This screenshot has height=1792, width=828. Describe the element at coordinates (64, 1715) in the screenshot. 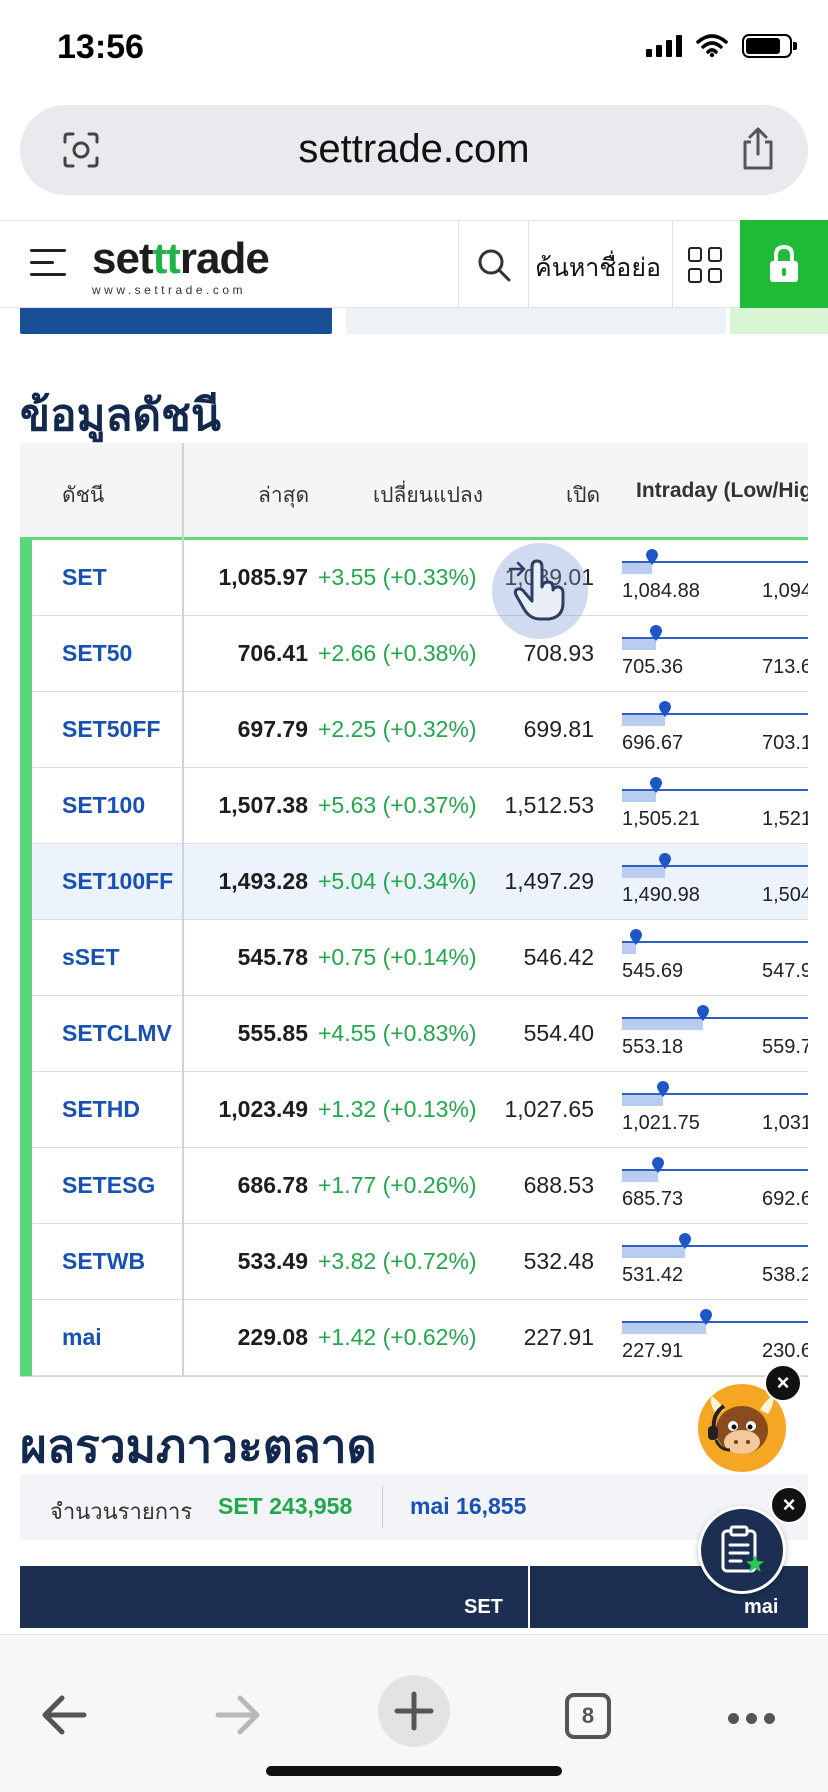

I see `back-arrow-icon` at that location.